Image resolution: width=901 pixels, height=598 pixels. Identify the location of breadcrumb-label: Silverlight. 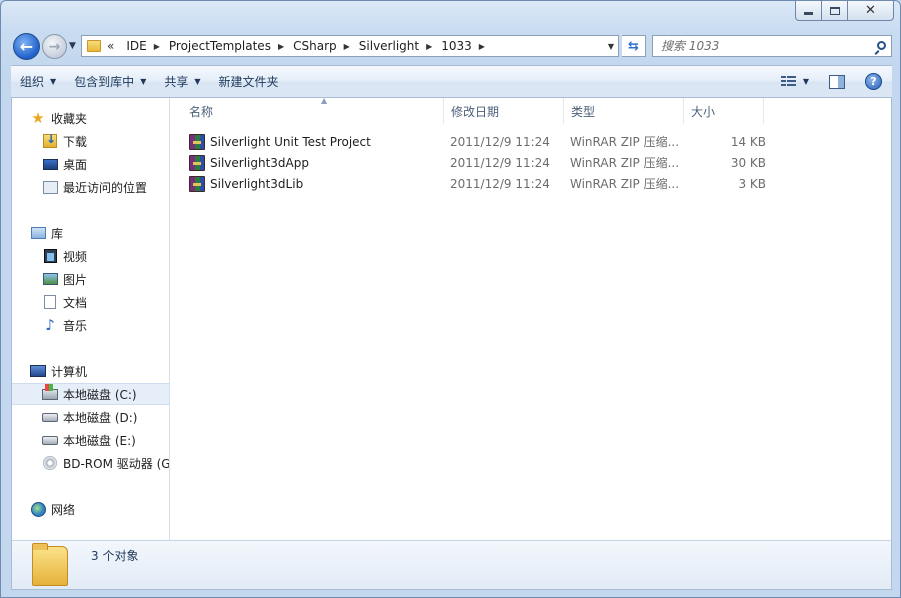
(389, 46).